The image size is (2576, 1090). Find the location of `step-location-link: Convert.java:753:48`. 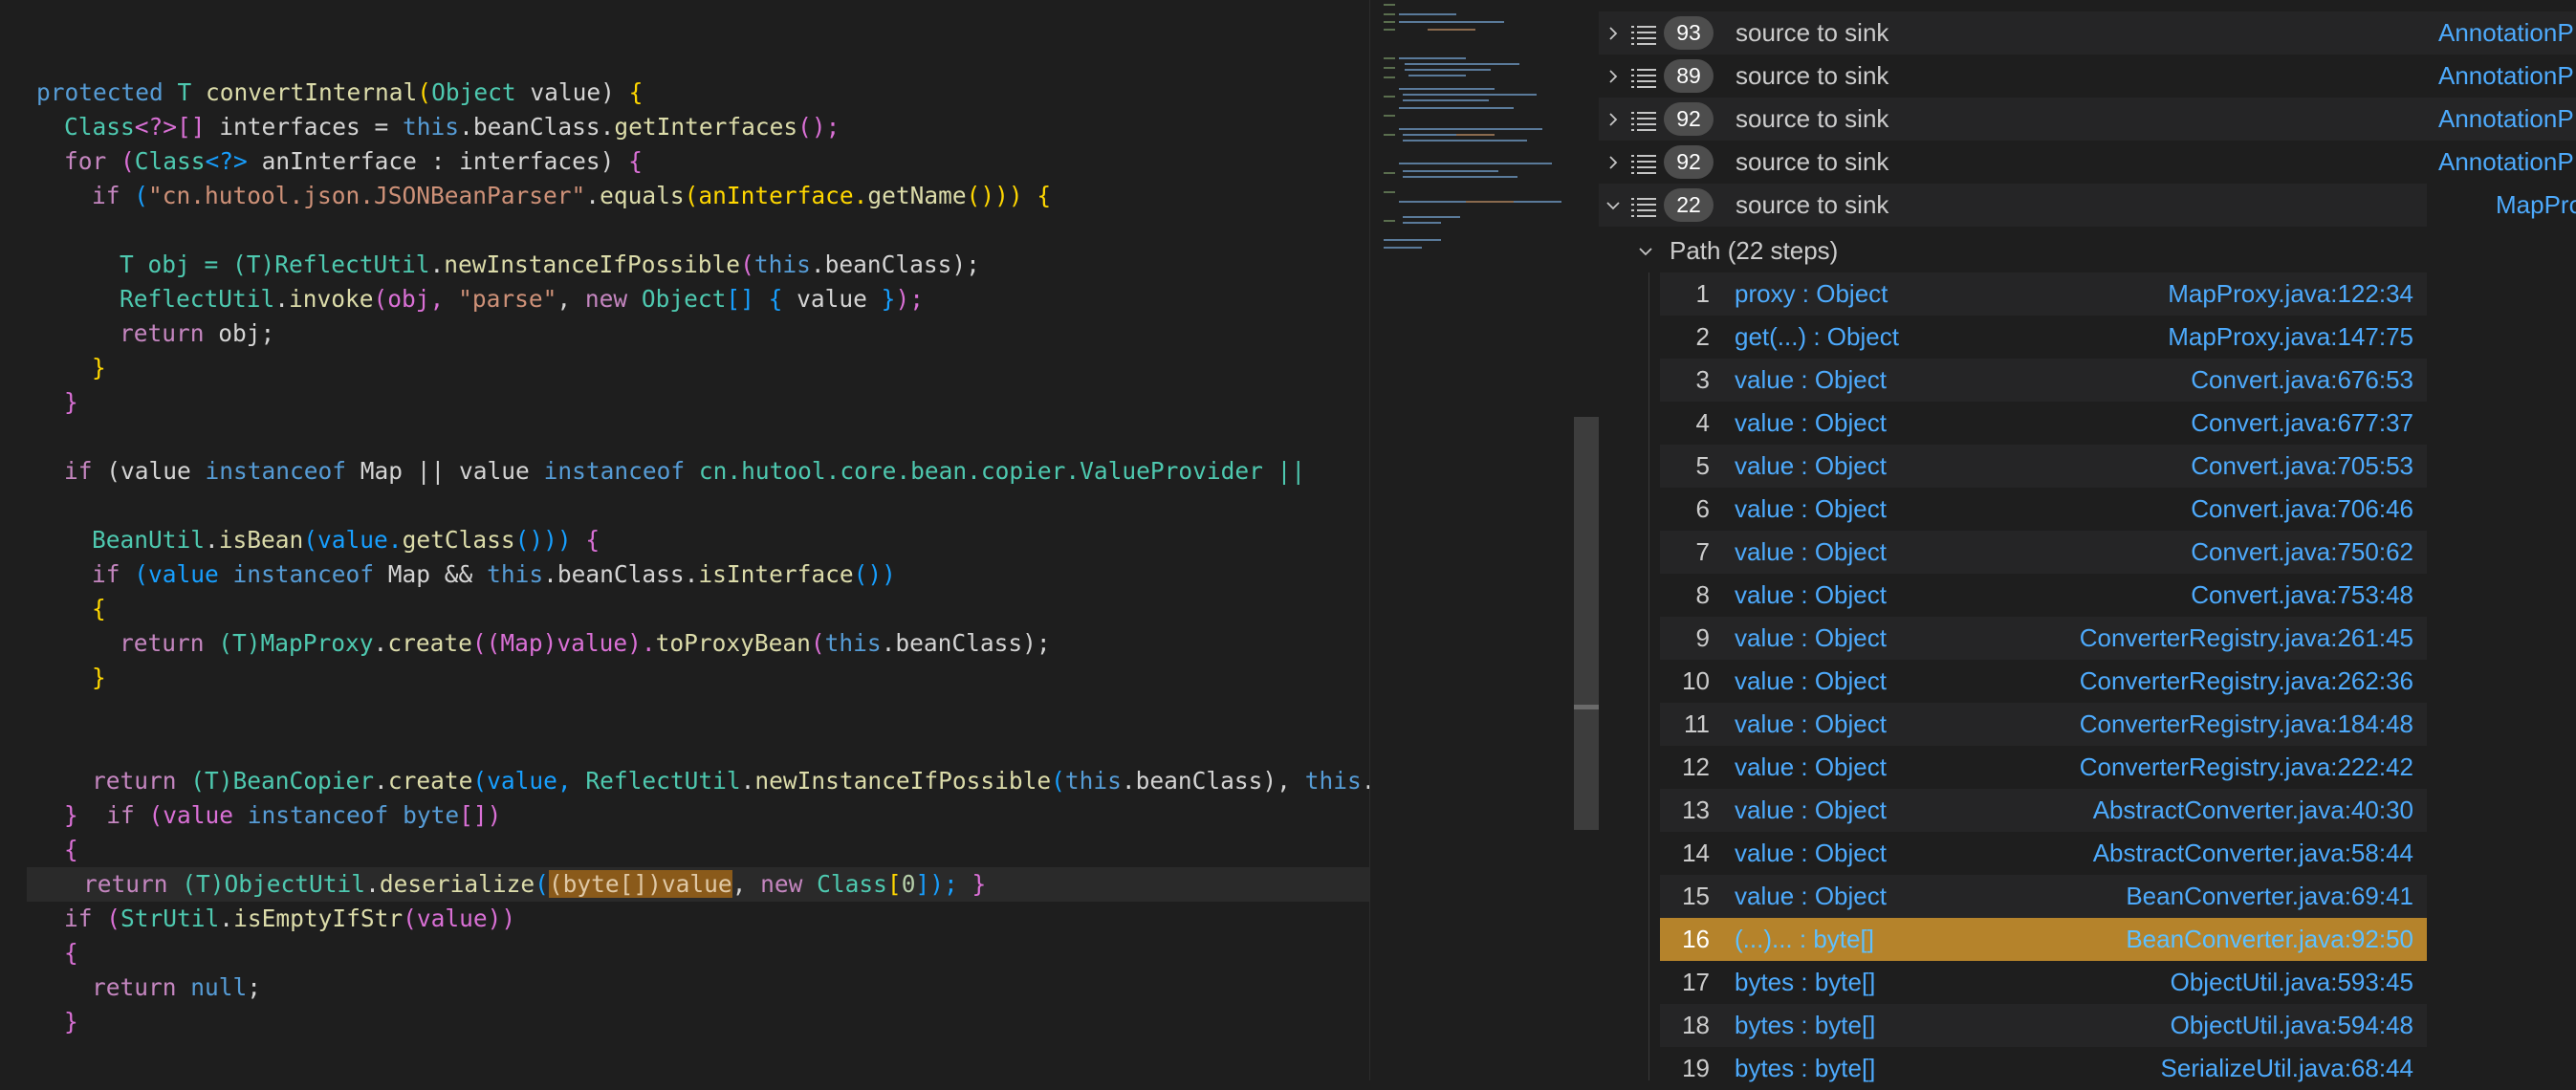

step-location-link: Convert.java:753:48 is located at coordinates (2302, 595).